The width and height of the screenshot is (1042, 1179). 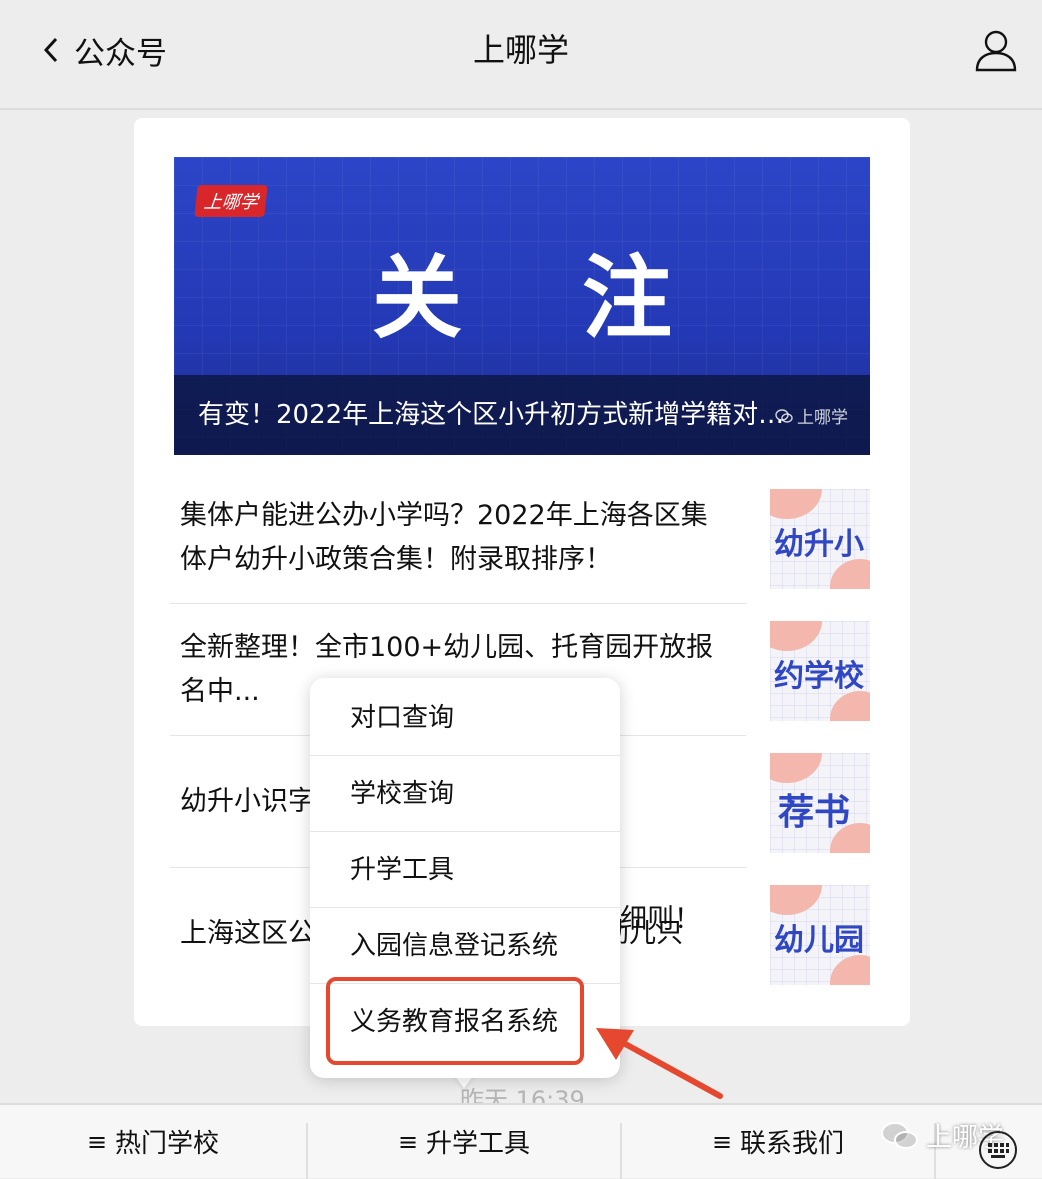 What do you see at coordinates (520, 50) in the screenshot?
I see `page-title: 上哪学` at bounding box center [520, 50].